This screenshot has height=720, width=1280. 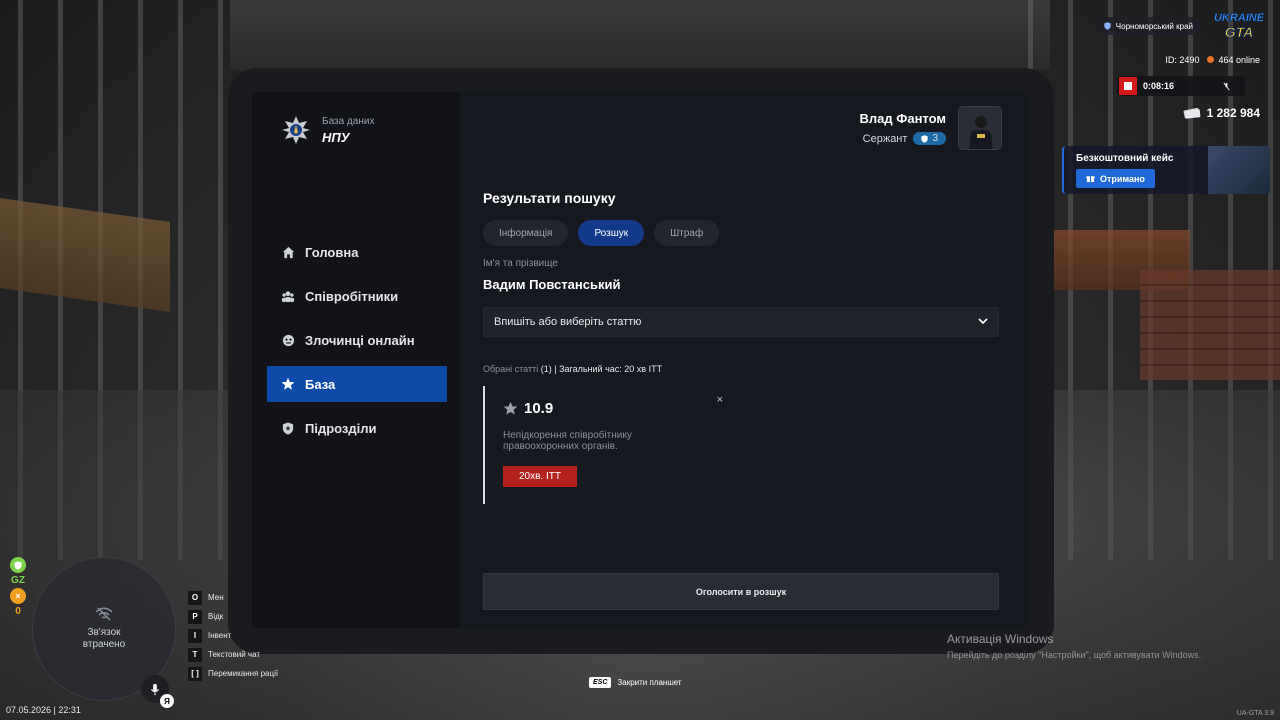 I want to click on region-badge: Чорноморський край, so click(x=1148, y=26).